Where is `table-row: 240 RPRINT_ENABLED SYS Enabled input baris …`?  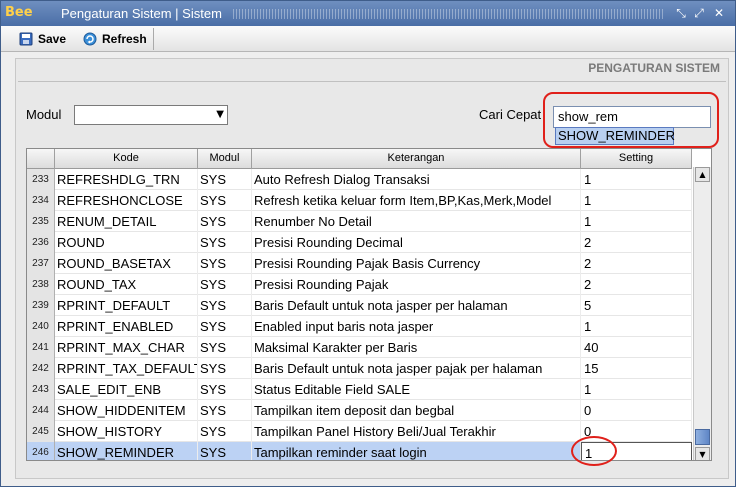 table-row: 240 RPRINT_ENABLED SYS Enabled input baris … is located at coordinates (359, 326).